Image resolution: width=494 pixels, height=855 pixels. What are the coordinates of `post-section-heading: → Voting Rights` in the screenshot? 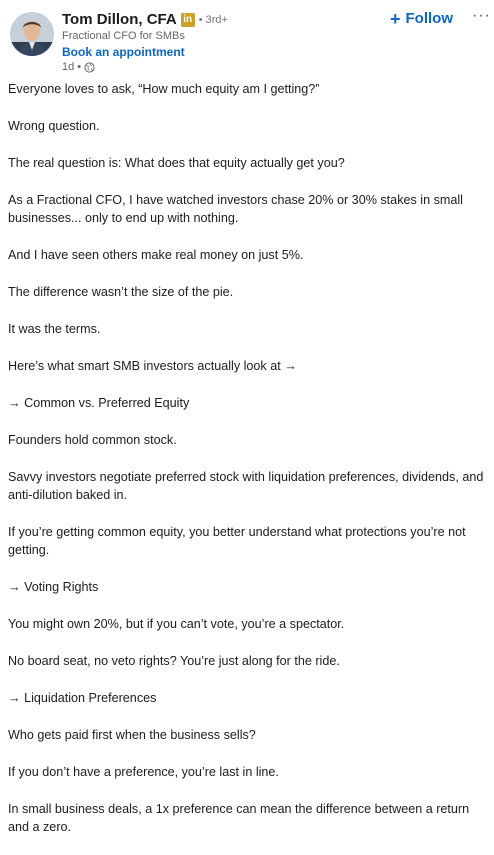 It's located at (53, 587).